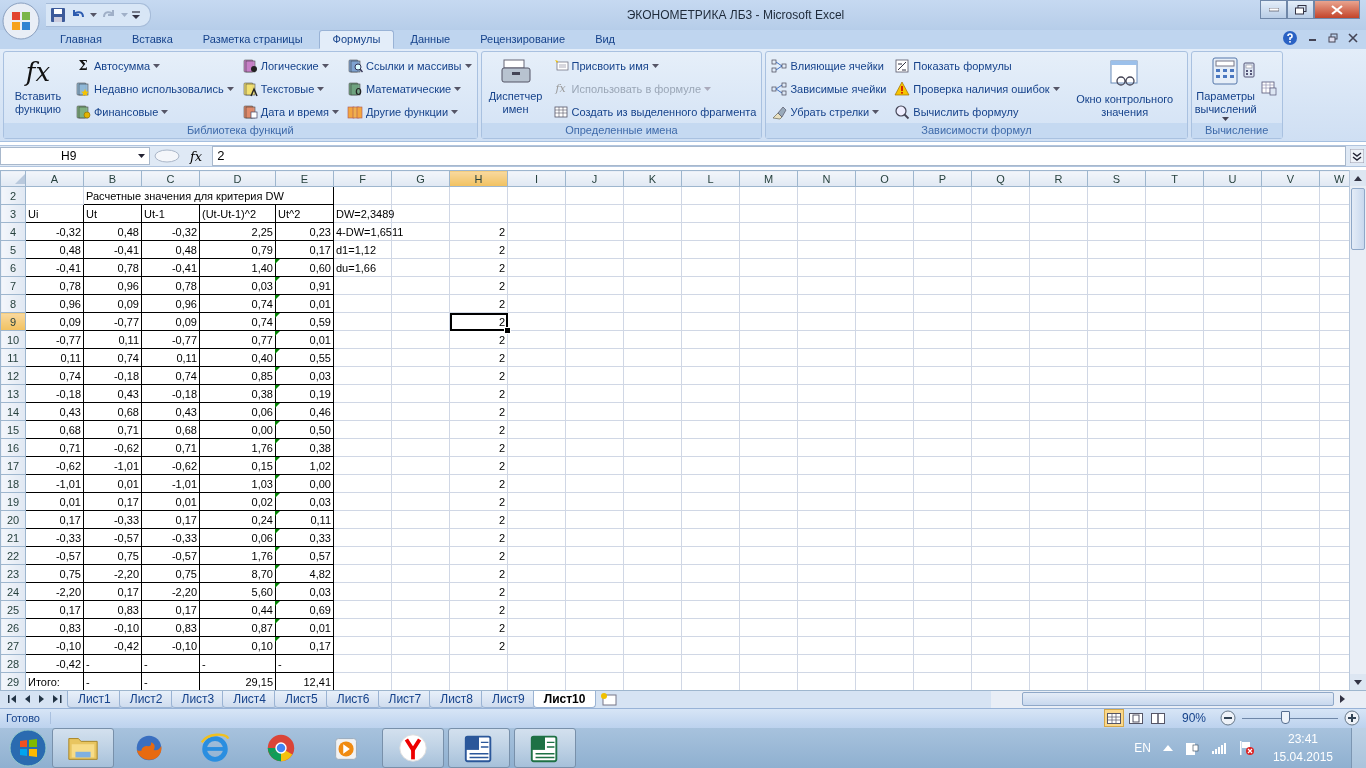 This screenshot has height=768, width=1366. What do you see at coordinates (1337, 9) in the screenshot?
I see `close-button` at bounding box center [1337, 9].